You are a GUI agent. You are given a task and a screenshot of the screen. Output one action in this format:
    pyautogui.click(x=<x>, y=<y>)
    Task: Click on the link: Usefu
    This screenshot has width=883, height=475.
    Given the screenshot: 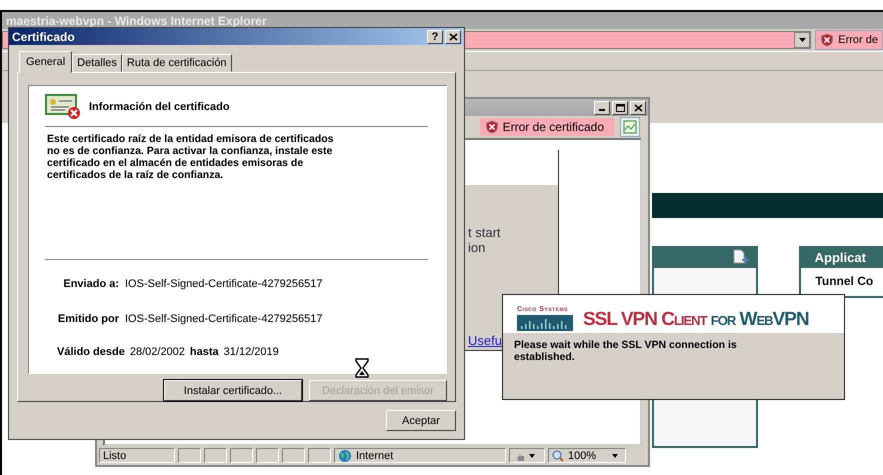 What is the action you would take?
    pyautogui.click(x=485, y=340)
    